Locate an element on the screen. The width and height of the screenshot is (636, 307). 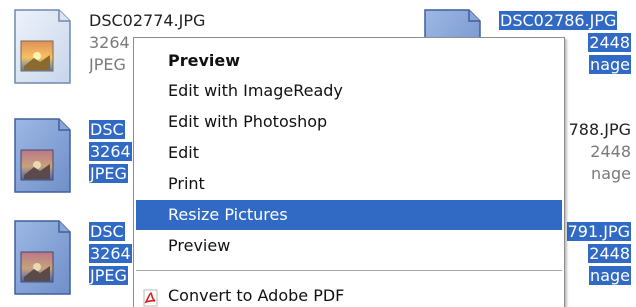
file-name: DSC02786.JPG is located at coordinates (558, 20).